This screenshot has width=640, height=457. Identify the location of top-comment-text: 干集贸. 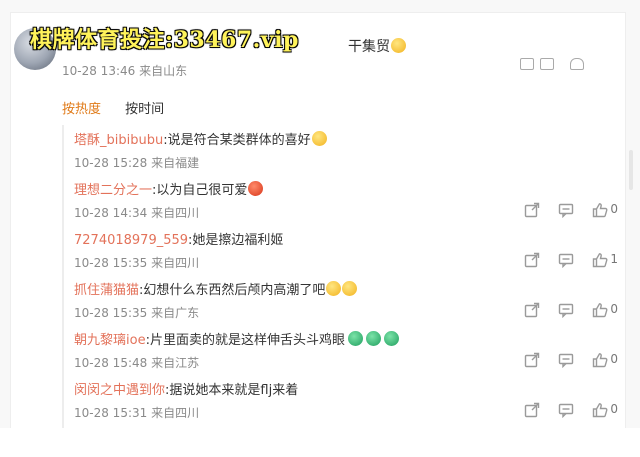
(369, 47).